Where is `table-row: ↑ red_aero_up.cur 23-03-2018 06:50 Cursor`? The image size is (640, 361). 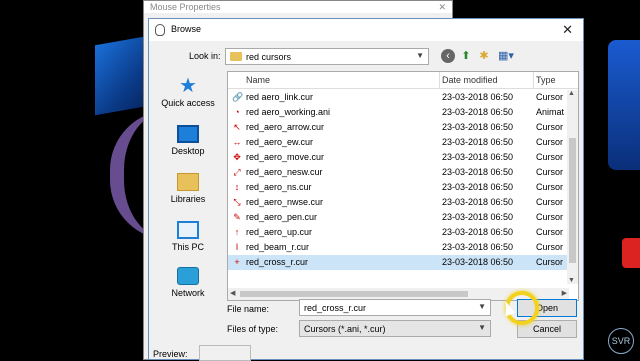
table-row: ↑ red_aero_up.cur 23-03-2018 06:50 Cursor is located at coordinates (398, 232).